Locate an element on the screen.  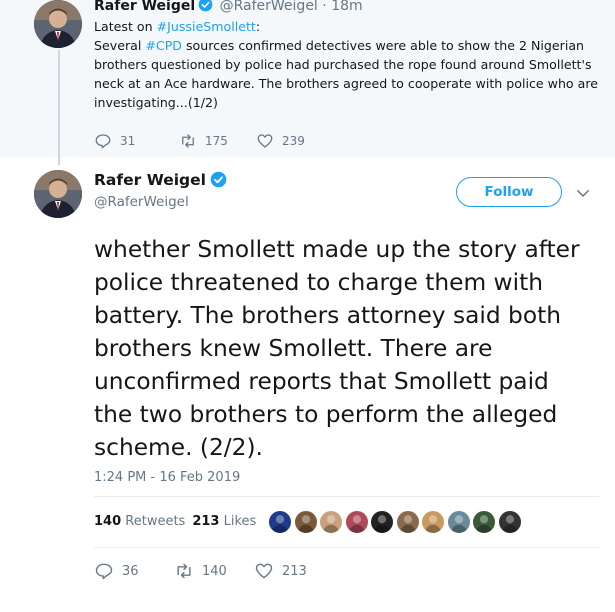
text-segment: Latest on is located at coordinates (125, 26).